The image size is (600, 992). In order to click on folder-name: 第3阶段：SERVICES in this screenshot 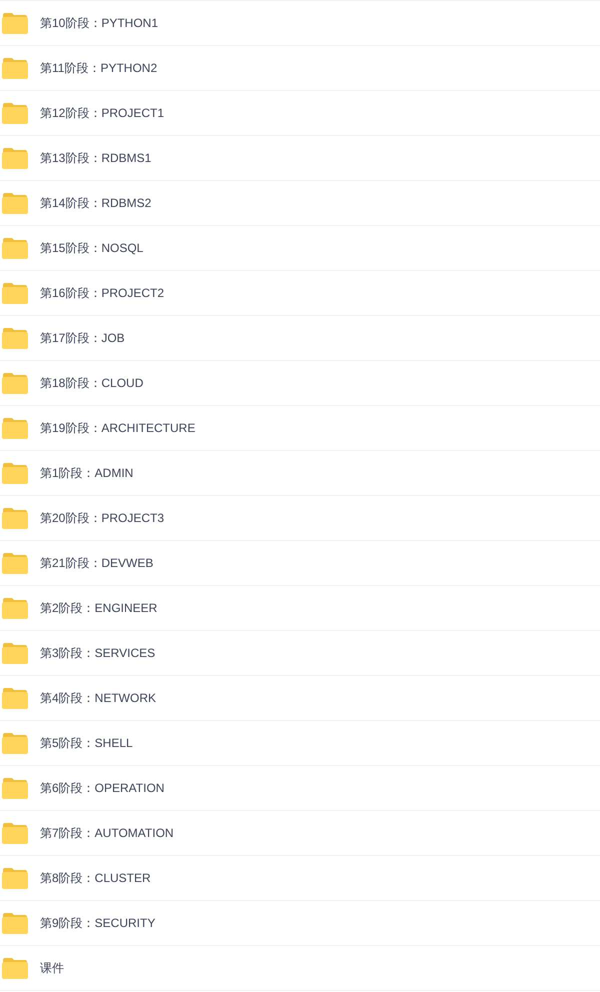, I will do `click(98, 653)`.